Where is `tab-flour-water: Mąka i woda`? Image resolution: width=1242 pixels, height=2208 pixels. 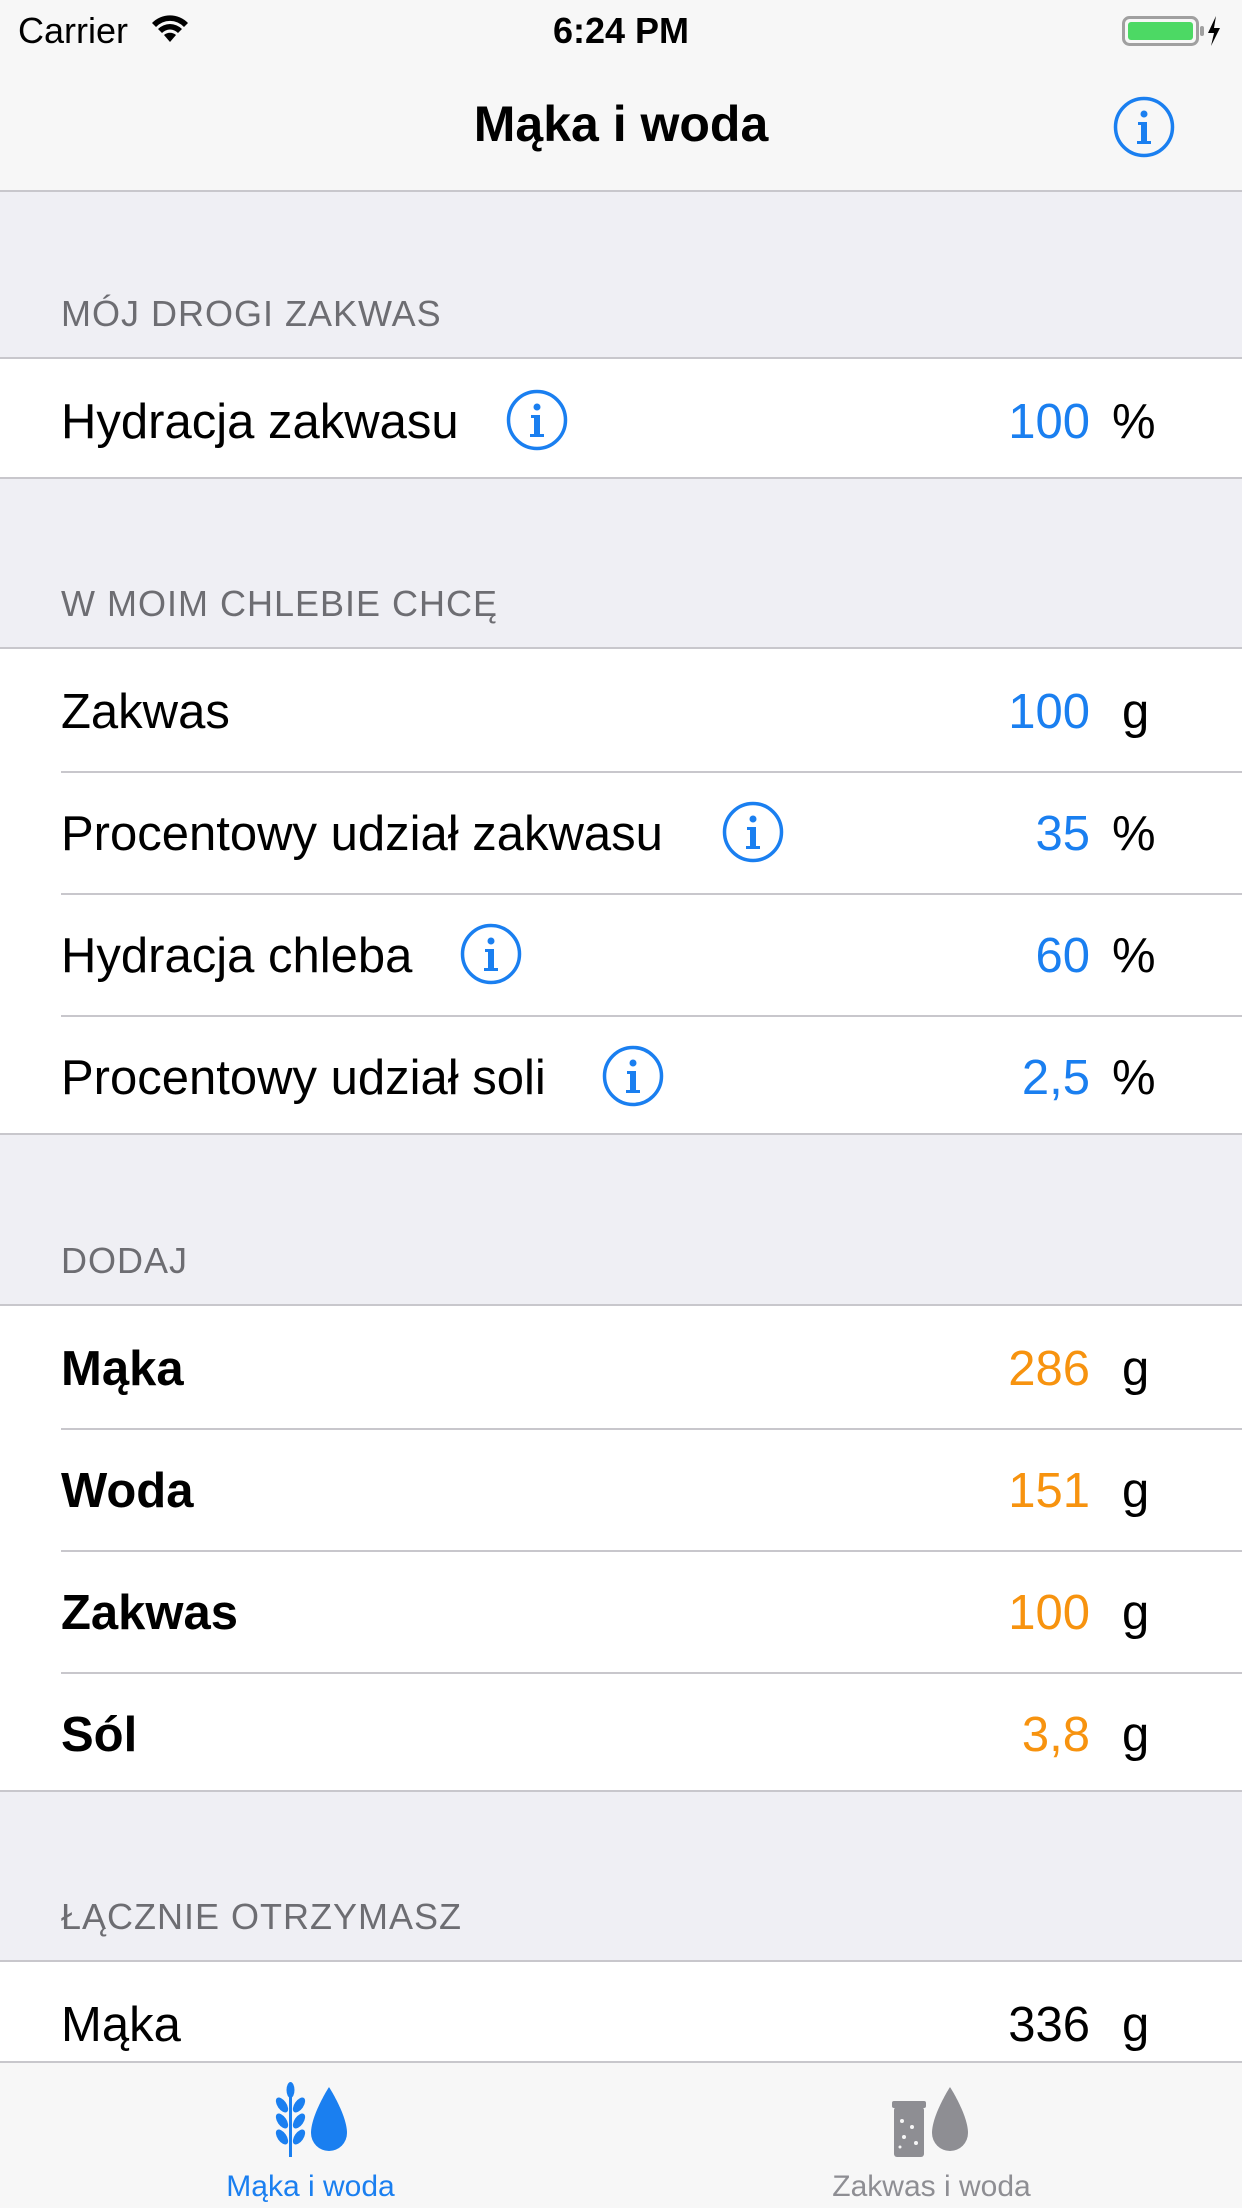
tab-flour-water: Mąka i woda is located at coordinates (310, 2135).